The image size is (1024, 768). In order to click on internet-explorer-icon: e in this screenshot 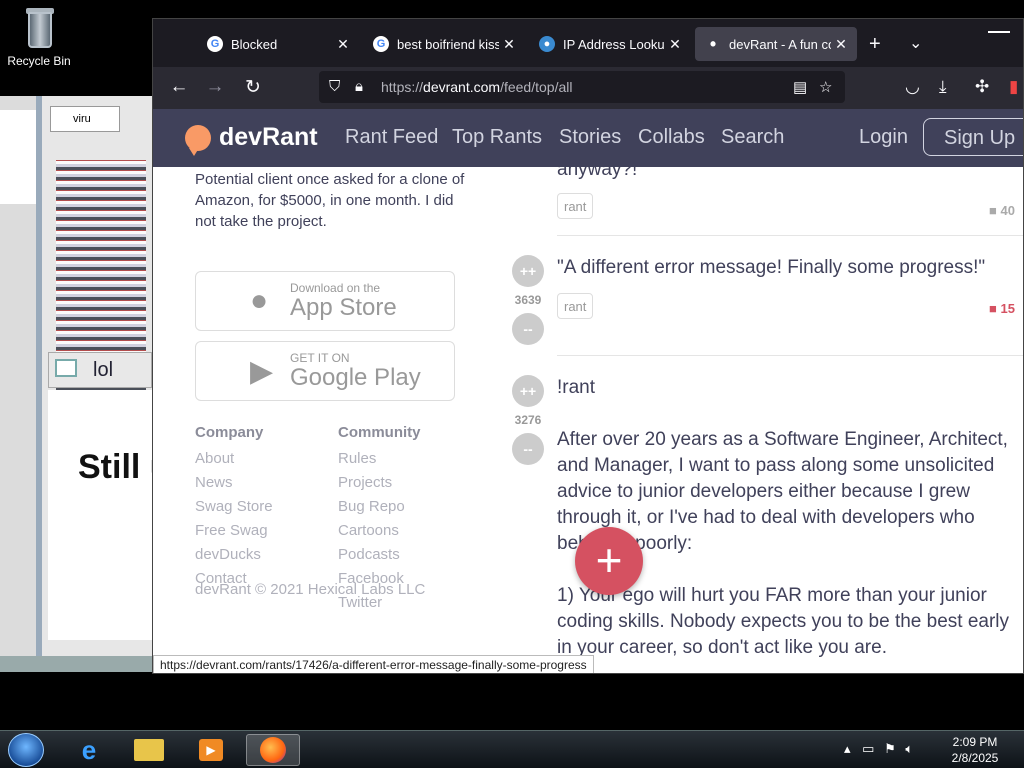, I will do `click(89, 750)`.